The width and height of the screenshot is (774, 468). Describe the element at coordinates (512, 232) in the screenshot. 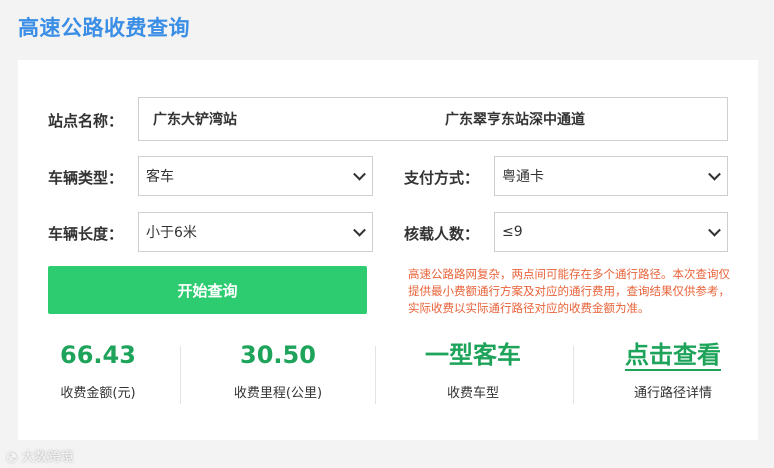

I see `capacity-value: ≤9` at that location.